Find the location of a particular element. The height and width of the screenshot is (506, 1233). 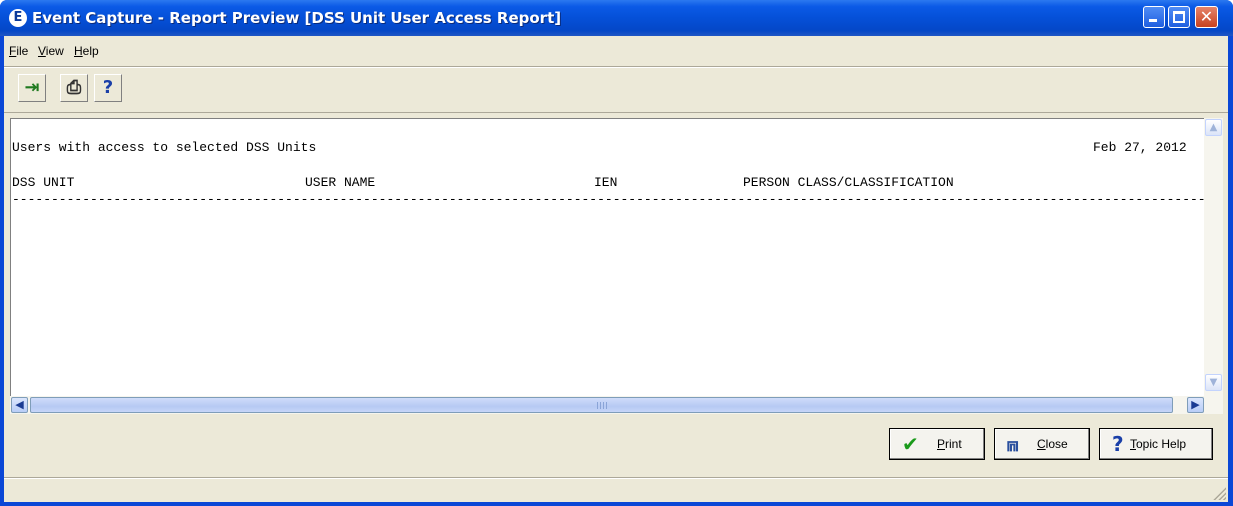

toolbar: ⇥ ⎙ ? is located at coordinates (616, 88).